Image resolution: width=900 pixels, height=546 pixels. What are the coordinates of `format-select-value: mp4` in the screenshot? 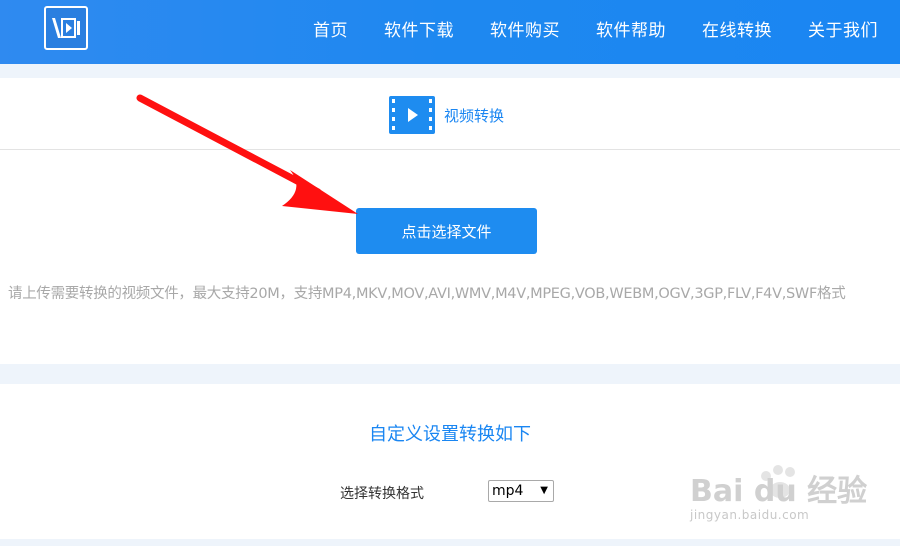 It's located at (508, 491).